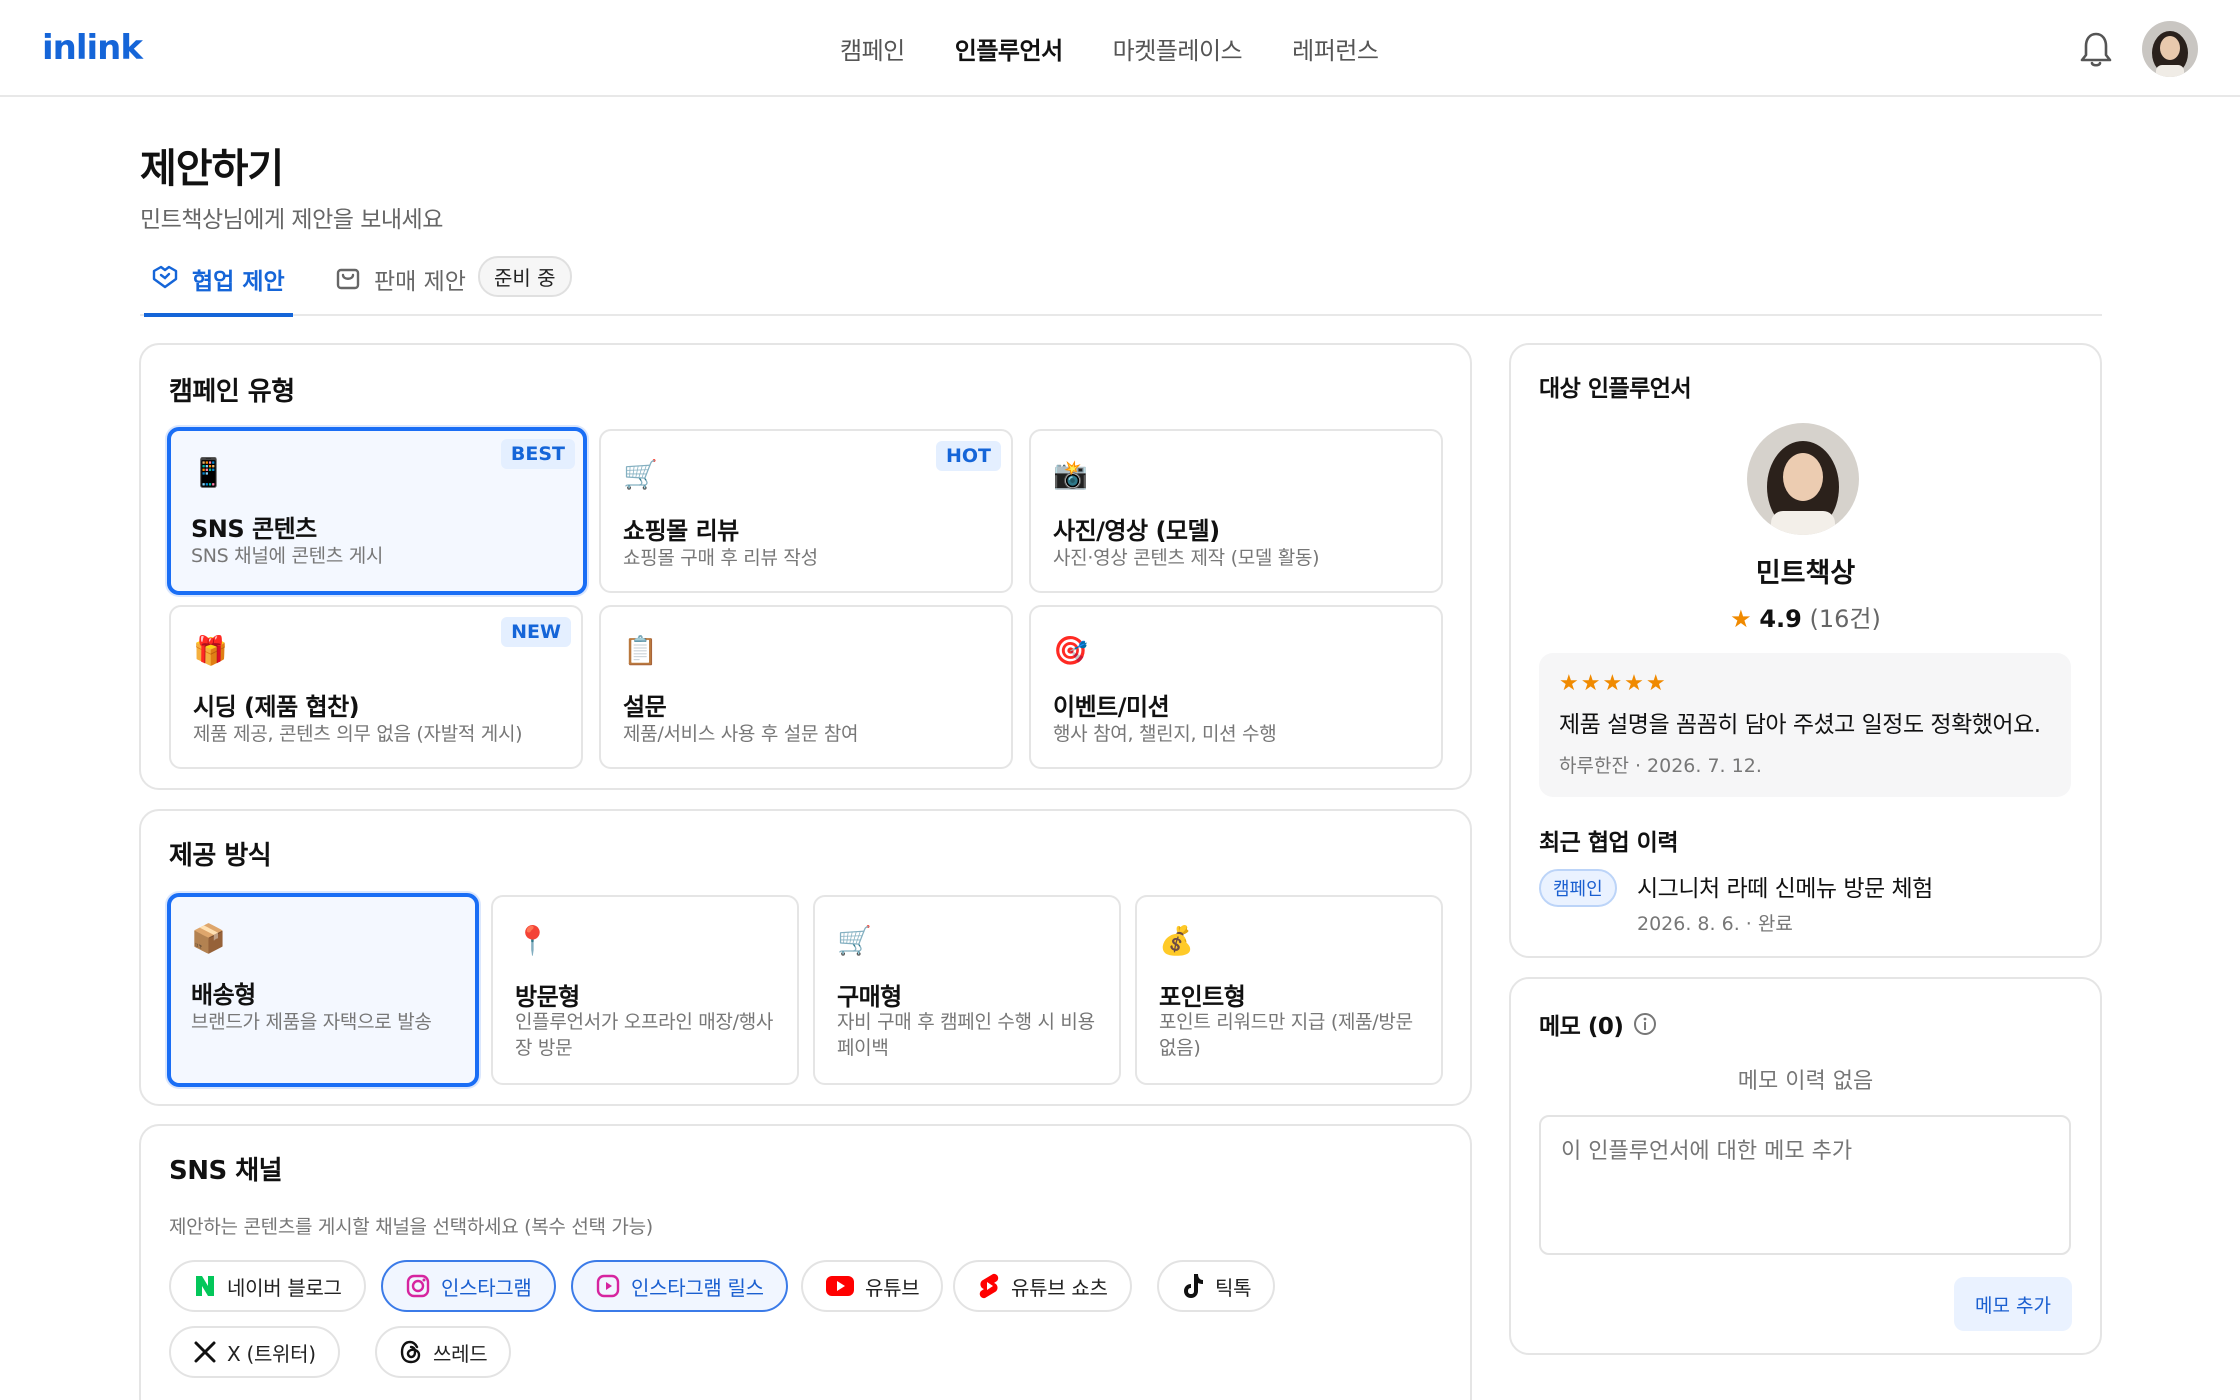  What do you see at coordinates (223, 995) in the screenshot?
I see `option-title: 배송형` at bounding box center [223, 995].